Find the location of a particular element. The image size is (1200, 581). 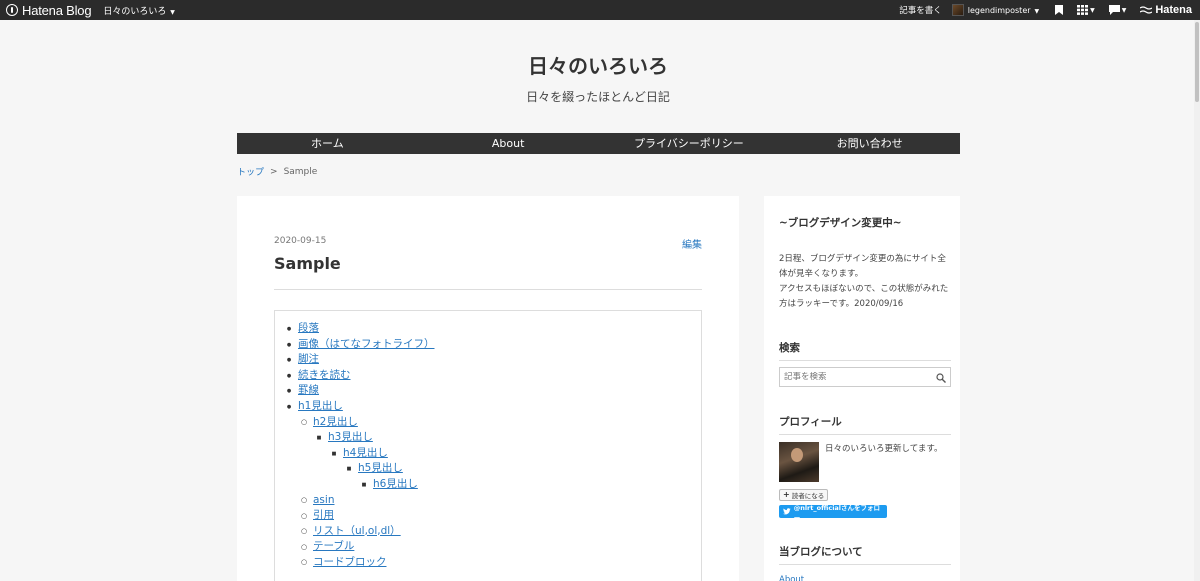

profile-title: プロフィール is located at coordinates (865, 424).